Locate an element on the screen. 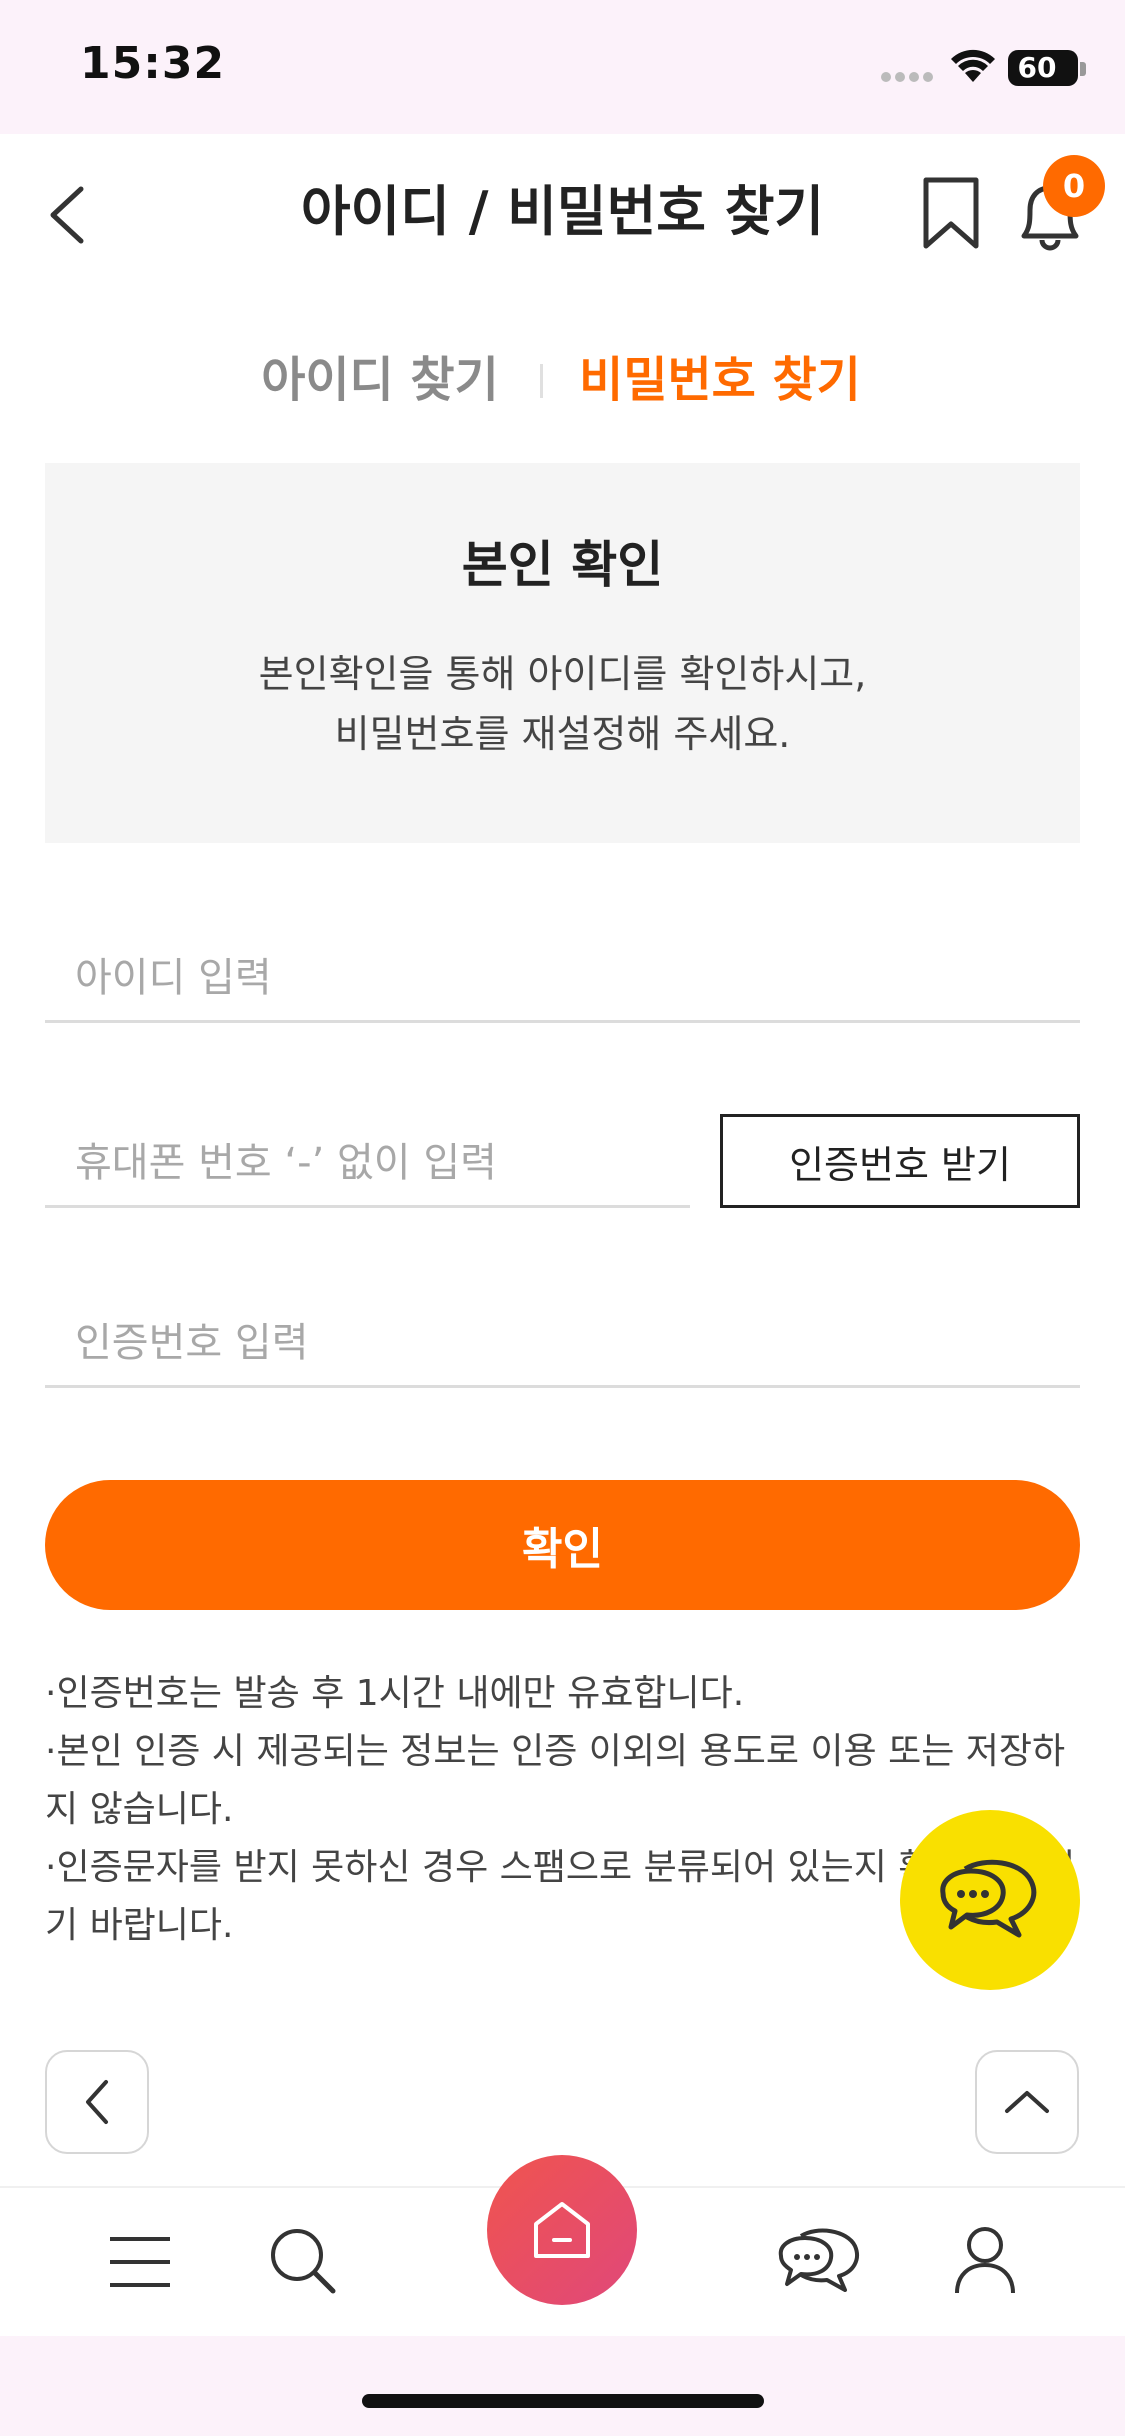 The width and height of the screenshot is (1125, 2436). chat-tab-button is located at coordinates (820, 2260).